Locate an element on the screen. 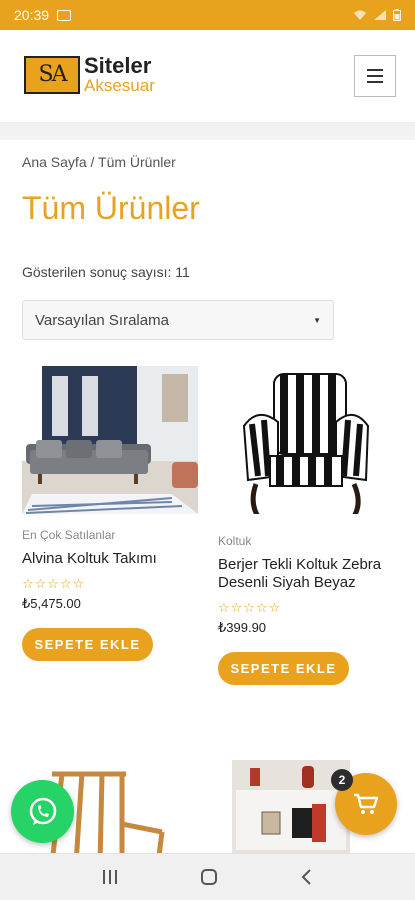  cart-button: 2 is located at coordinates (364, 802).